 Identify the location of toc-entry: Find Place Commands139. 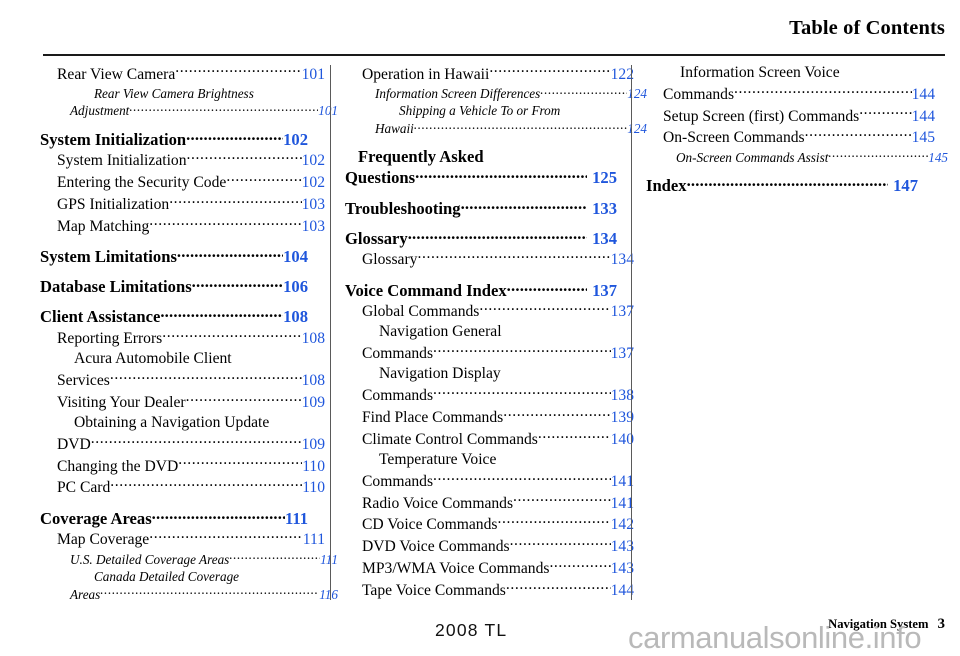
(489, 417).